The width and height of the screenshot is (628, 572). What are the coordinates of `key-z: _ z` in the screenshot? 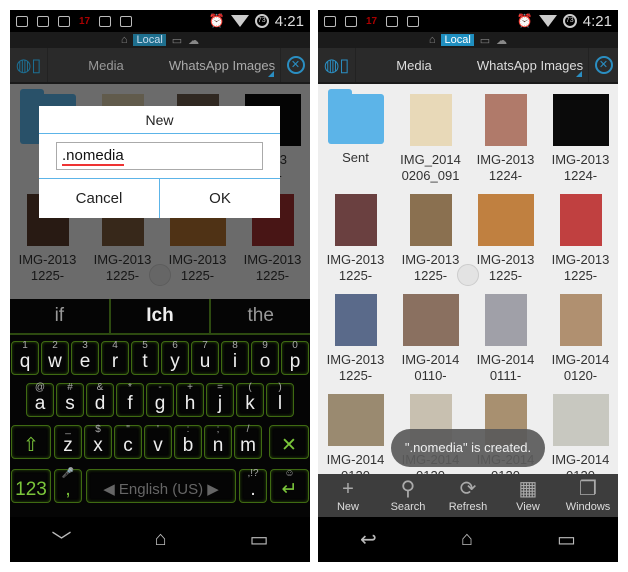 It's located at (68, 441).